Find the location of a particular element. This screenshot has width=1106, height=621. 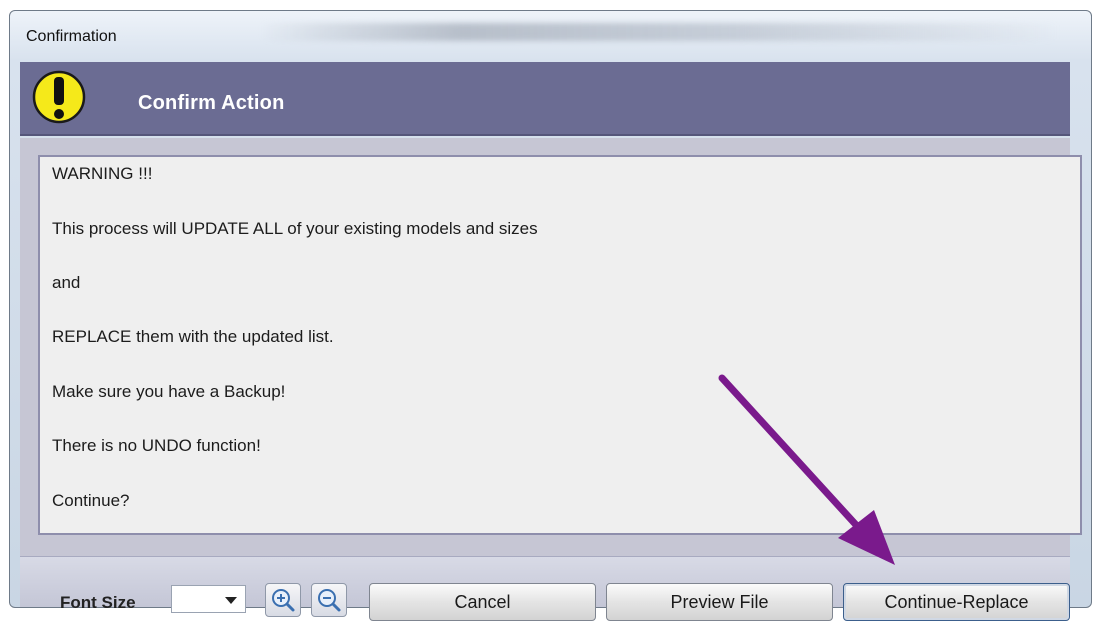

message-line: Make sure you have a Backup! is located at coordinates (169, 391).